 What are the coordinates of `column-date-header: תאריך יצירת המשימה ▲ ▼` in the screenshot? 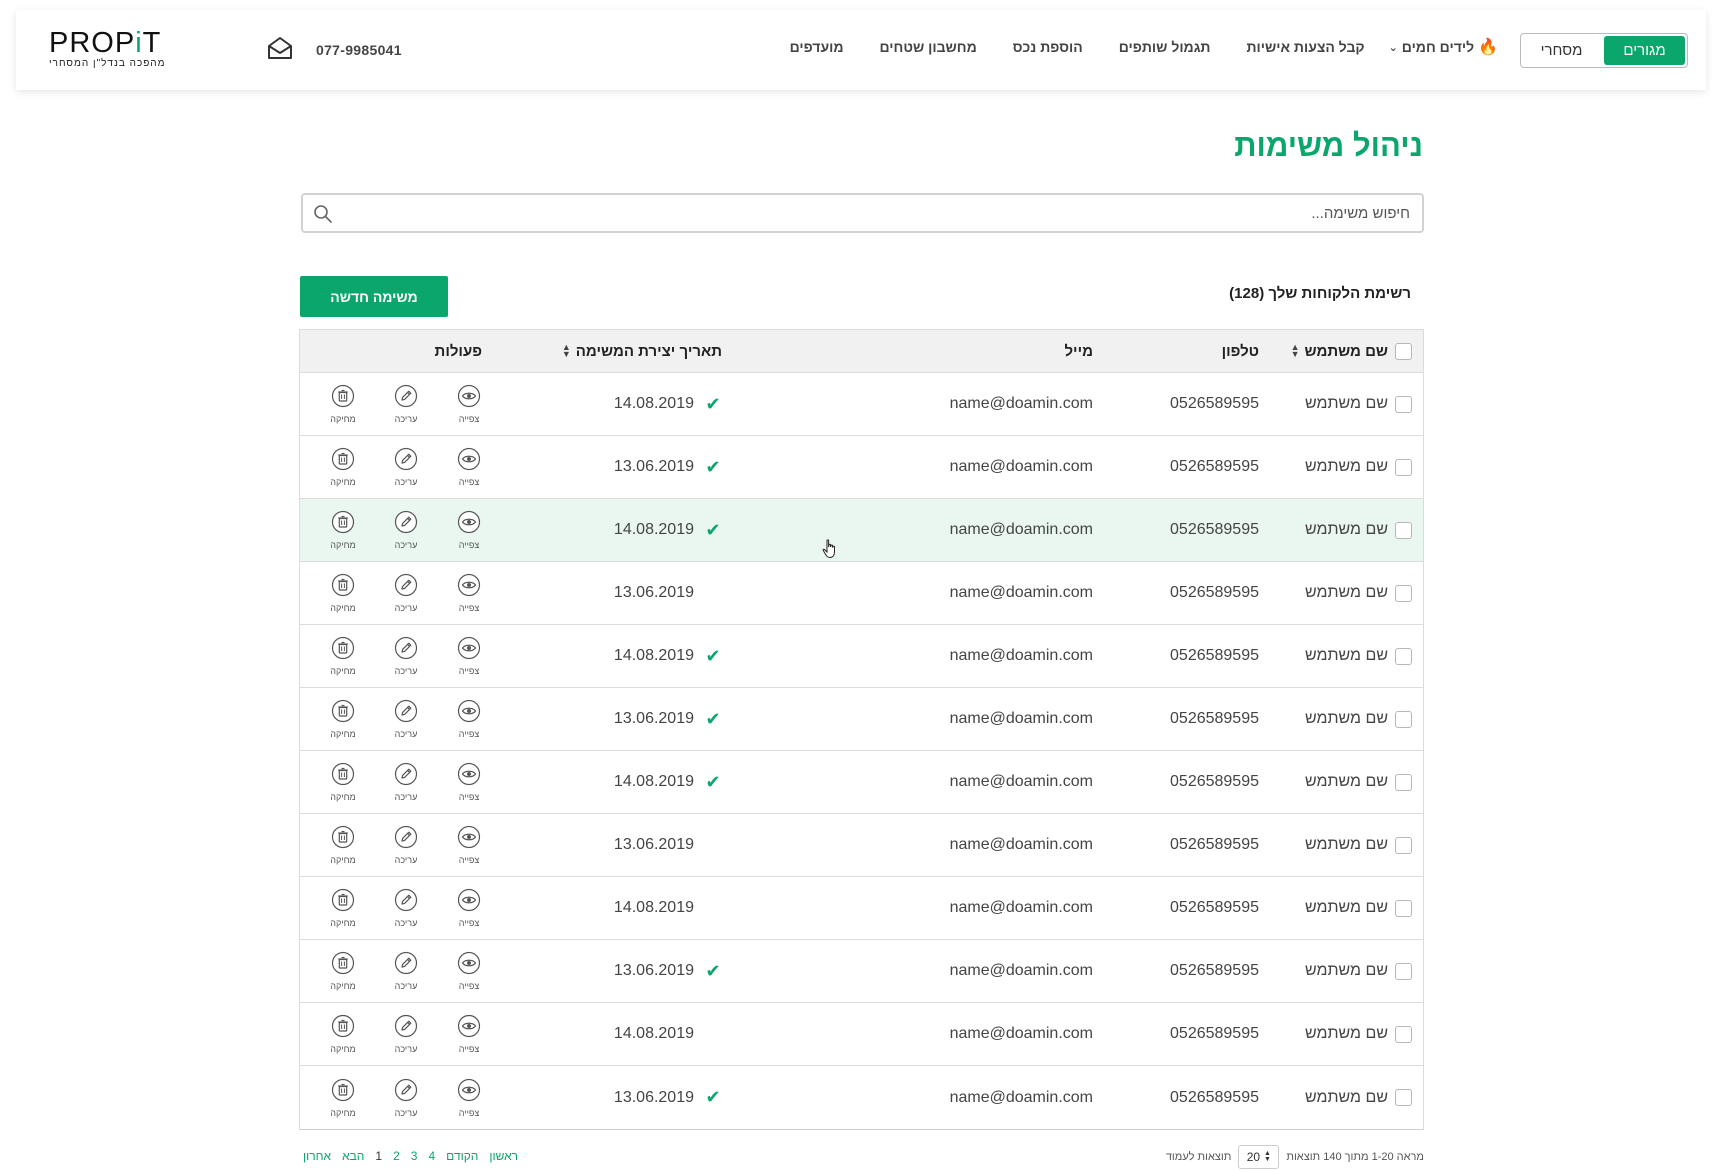 It's located at (642, 351).